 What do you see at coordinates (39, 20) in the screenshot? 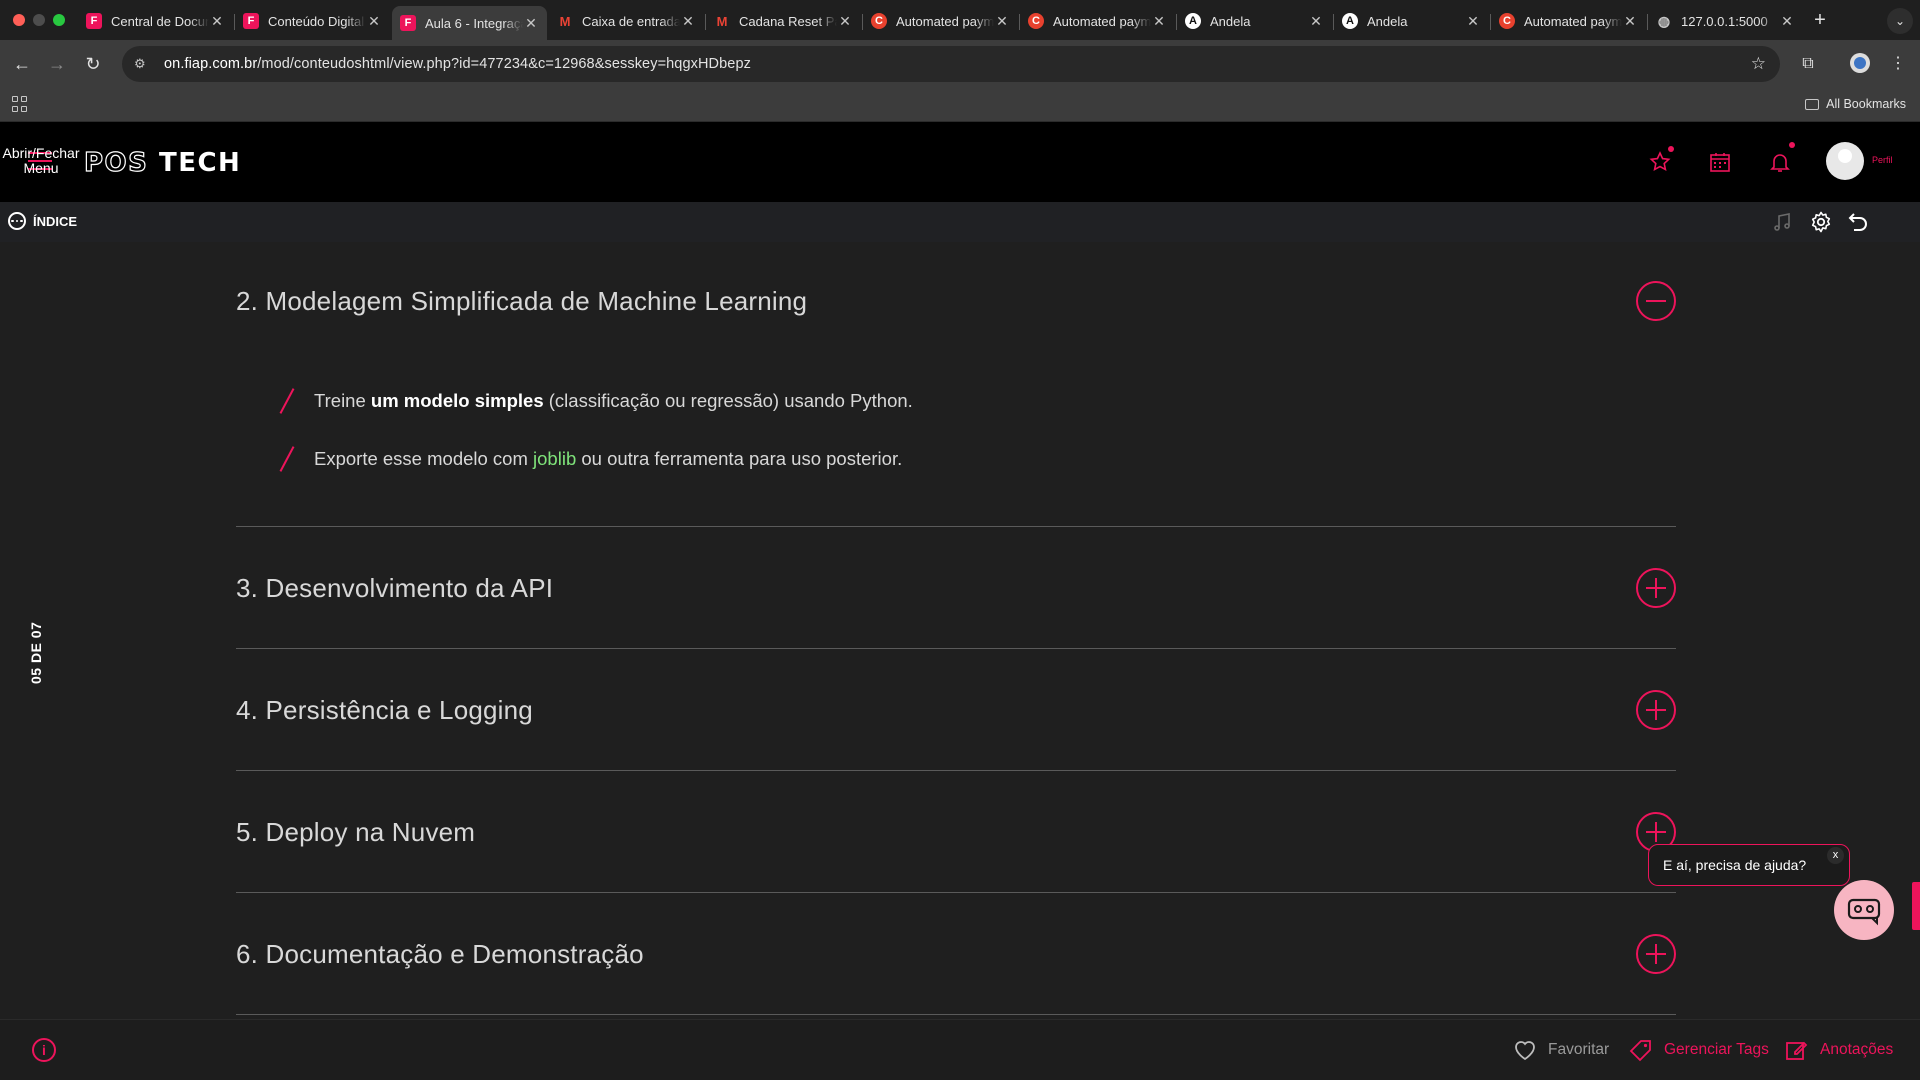
I see `minimize-window-button` at bounding box center [39, 20].